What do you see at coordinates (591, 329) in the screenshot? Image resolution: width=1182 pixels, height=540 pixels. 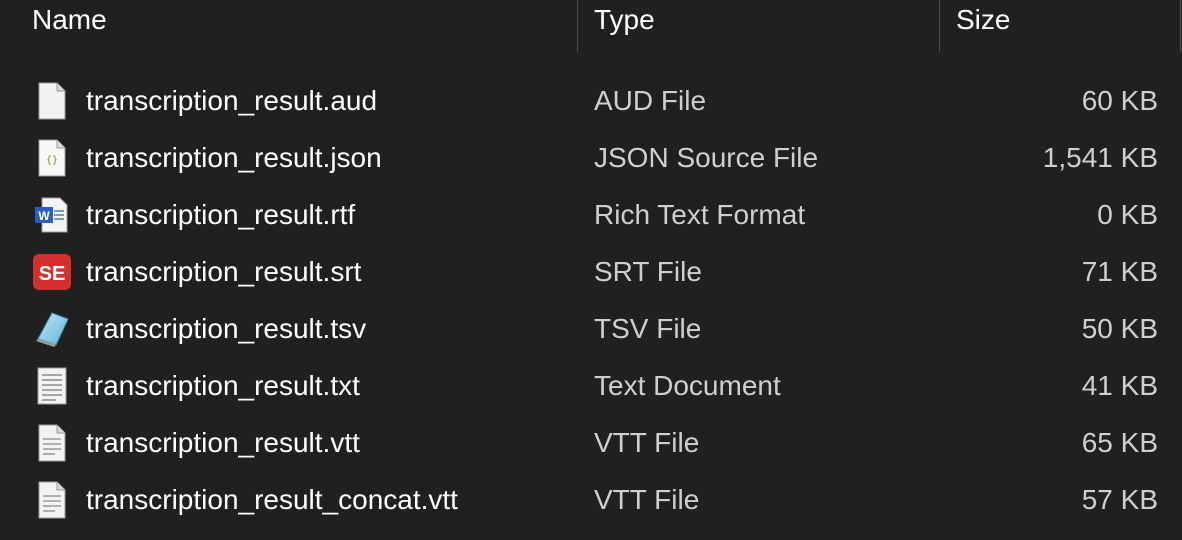 I see `file-row: transcription_result.tsv TSV File 50 KB` at bounding box center [591, 329].